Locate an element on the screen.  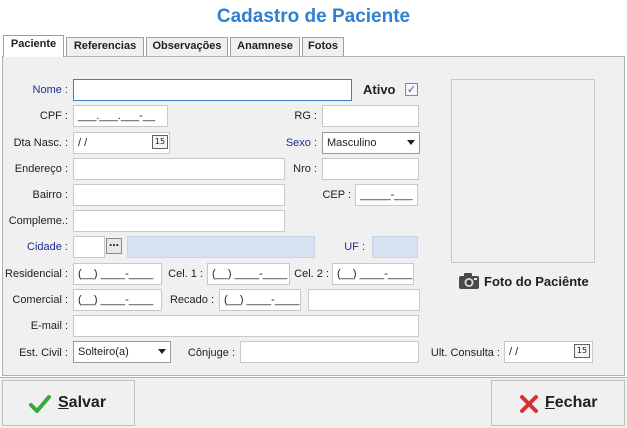
uf-field is located at coordinates (395, 247).